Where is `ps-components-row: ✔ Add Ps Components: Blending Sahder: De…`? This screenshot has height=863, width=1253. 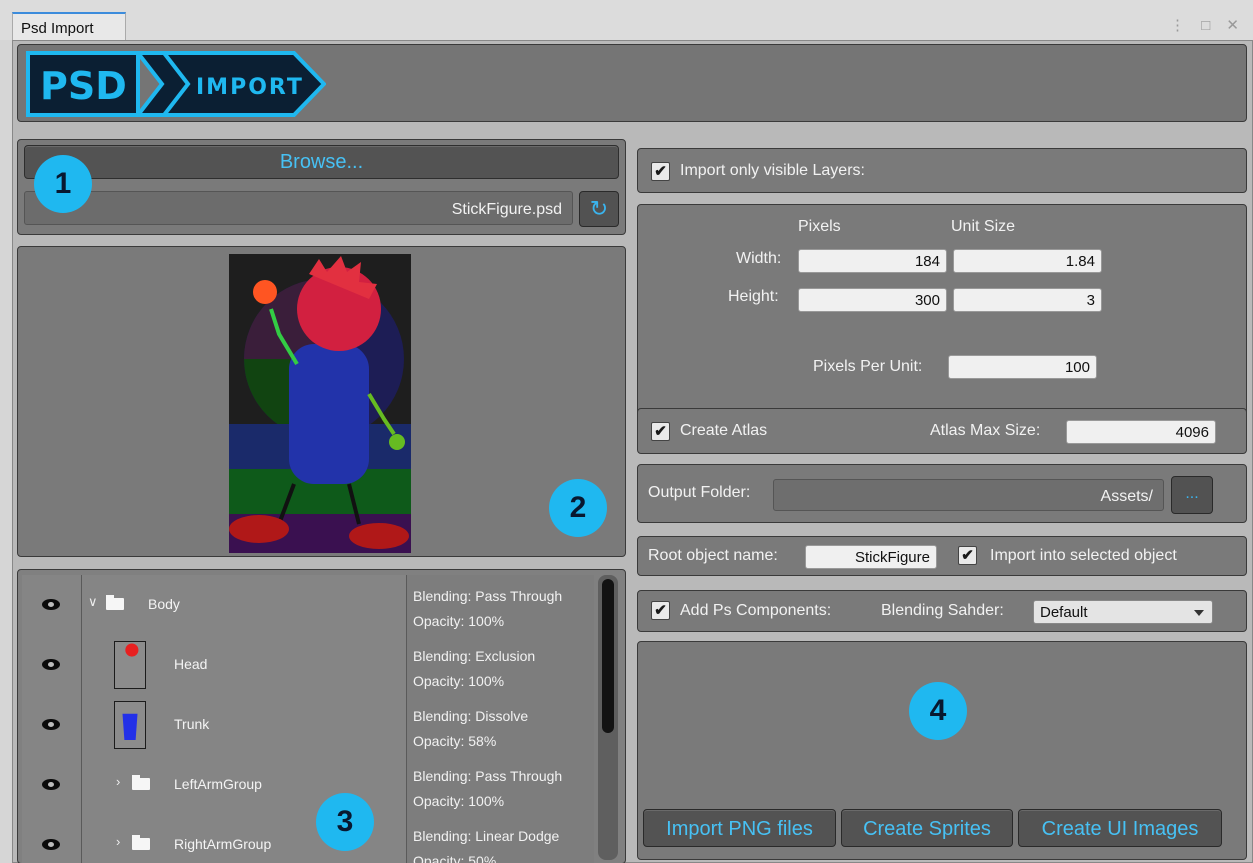 ps-components-row: ✔ Add Ps Components: Blending Sahder: De… is located at coordinates (942, 611).